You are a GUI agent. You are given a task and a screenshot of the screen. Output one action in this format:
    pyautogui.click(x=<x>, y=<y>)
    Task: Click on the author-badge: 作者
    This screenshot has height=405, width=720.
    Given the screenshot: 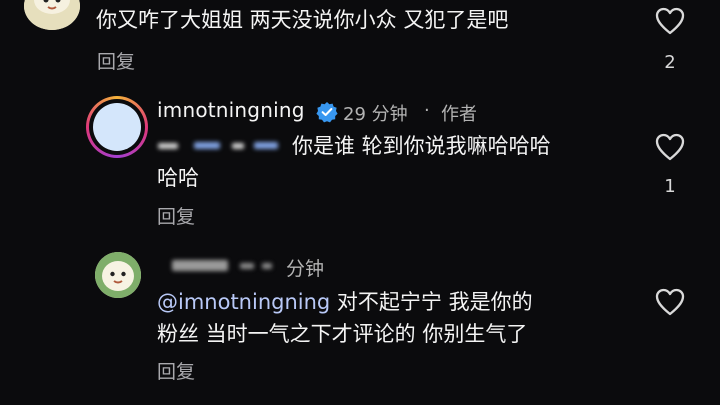 What is the action you would take?
    pyautogui.click(x=459, y=114)
    